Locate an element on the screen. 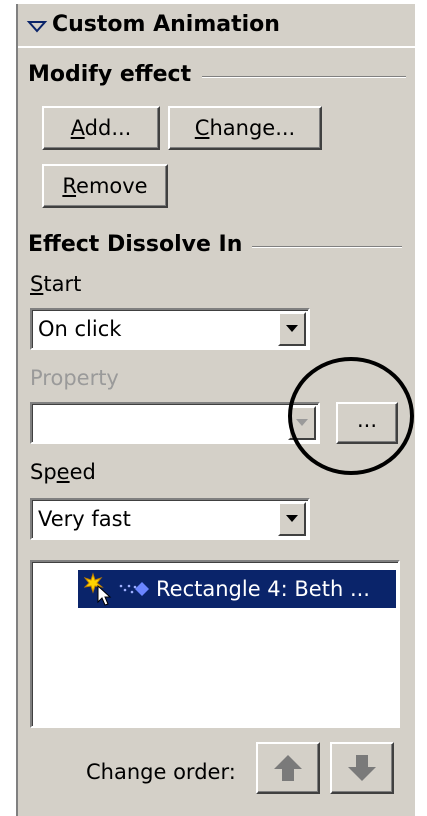  move-down-button is located at coordinates (362, 768).